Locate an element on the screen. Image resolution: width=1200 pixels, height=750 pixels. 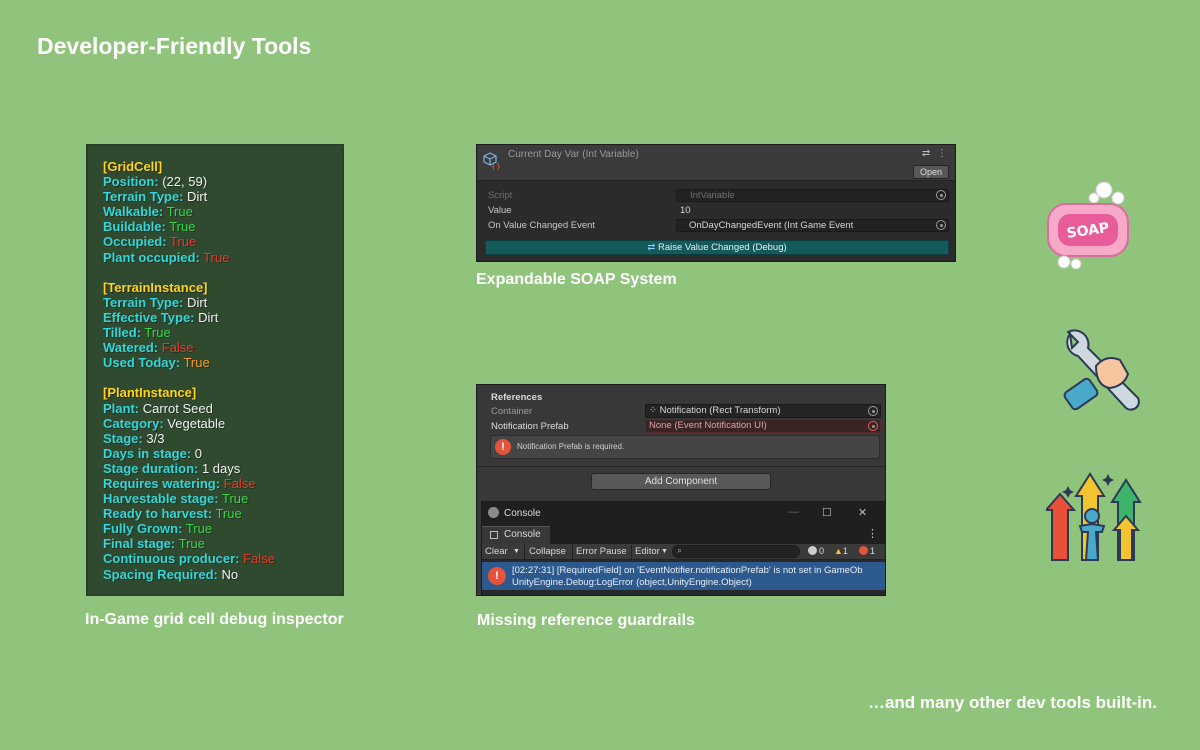
debug-key: Plant: is located at coordinates (121, 408).